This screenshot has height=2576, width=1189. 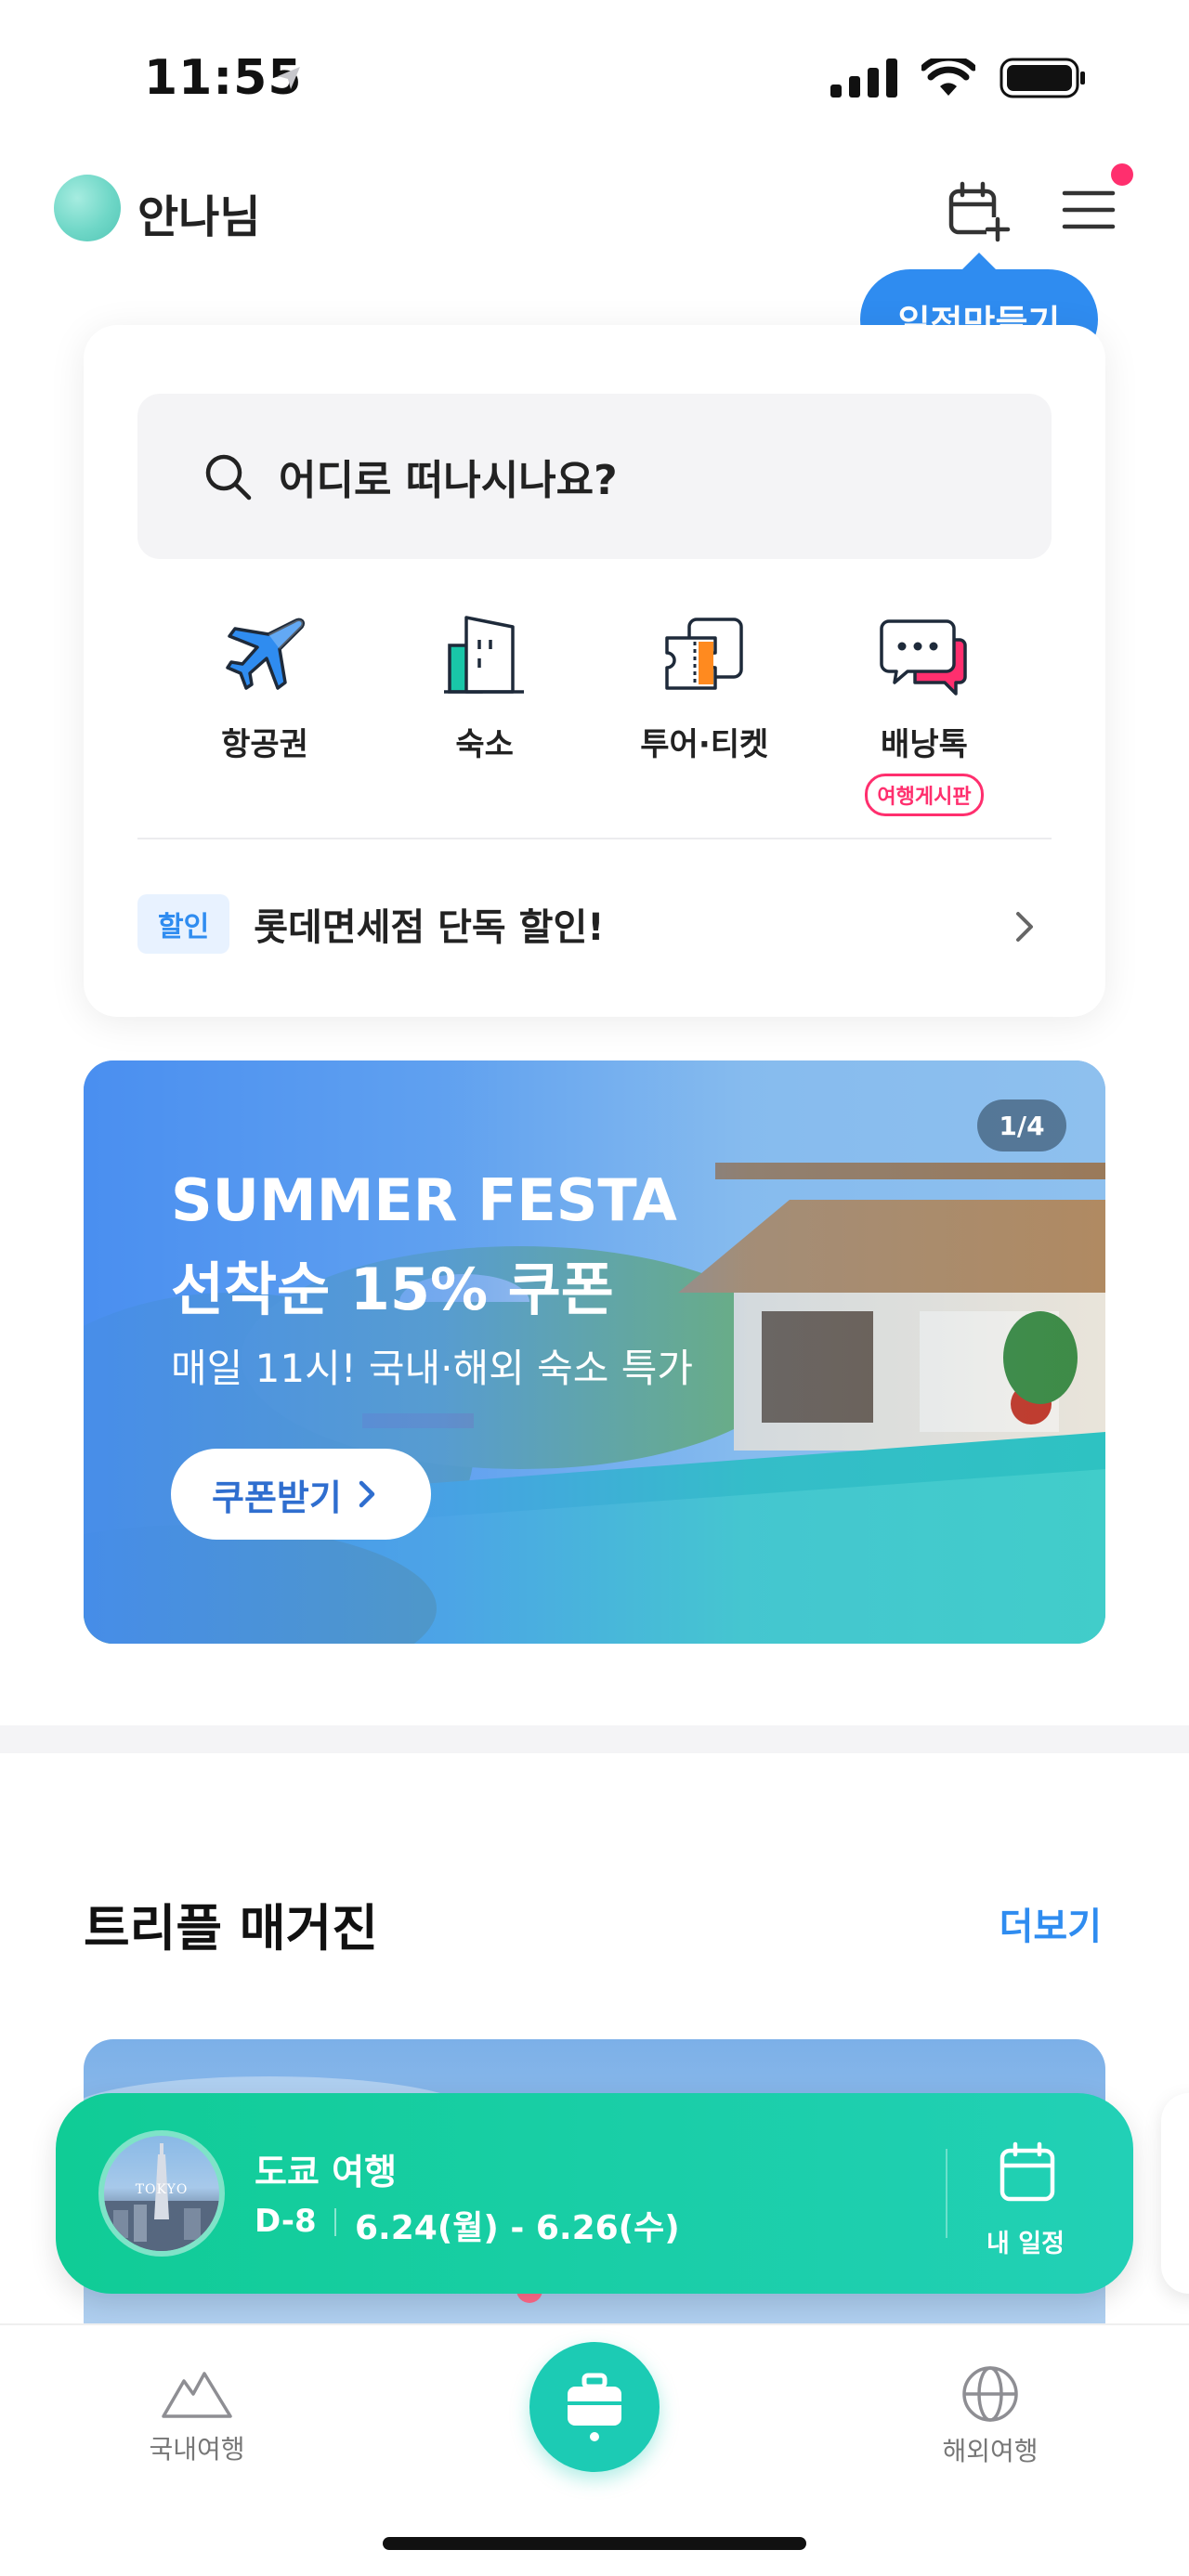 I want to click on tab-overseas: 해외여행, so click(x=990, y=2416).